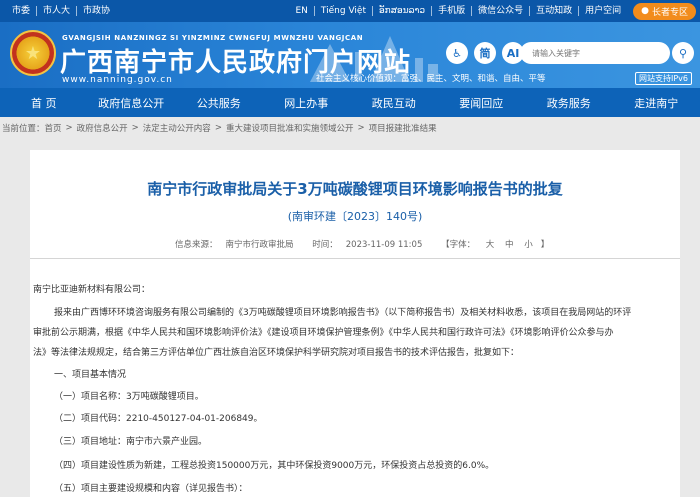 This screenshot has height=497, width=700. I want to click on link-user-space: 用户空间, so click(603, 11).